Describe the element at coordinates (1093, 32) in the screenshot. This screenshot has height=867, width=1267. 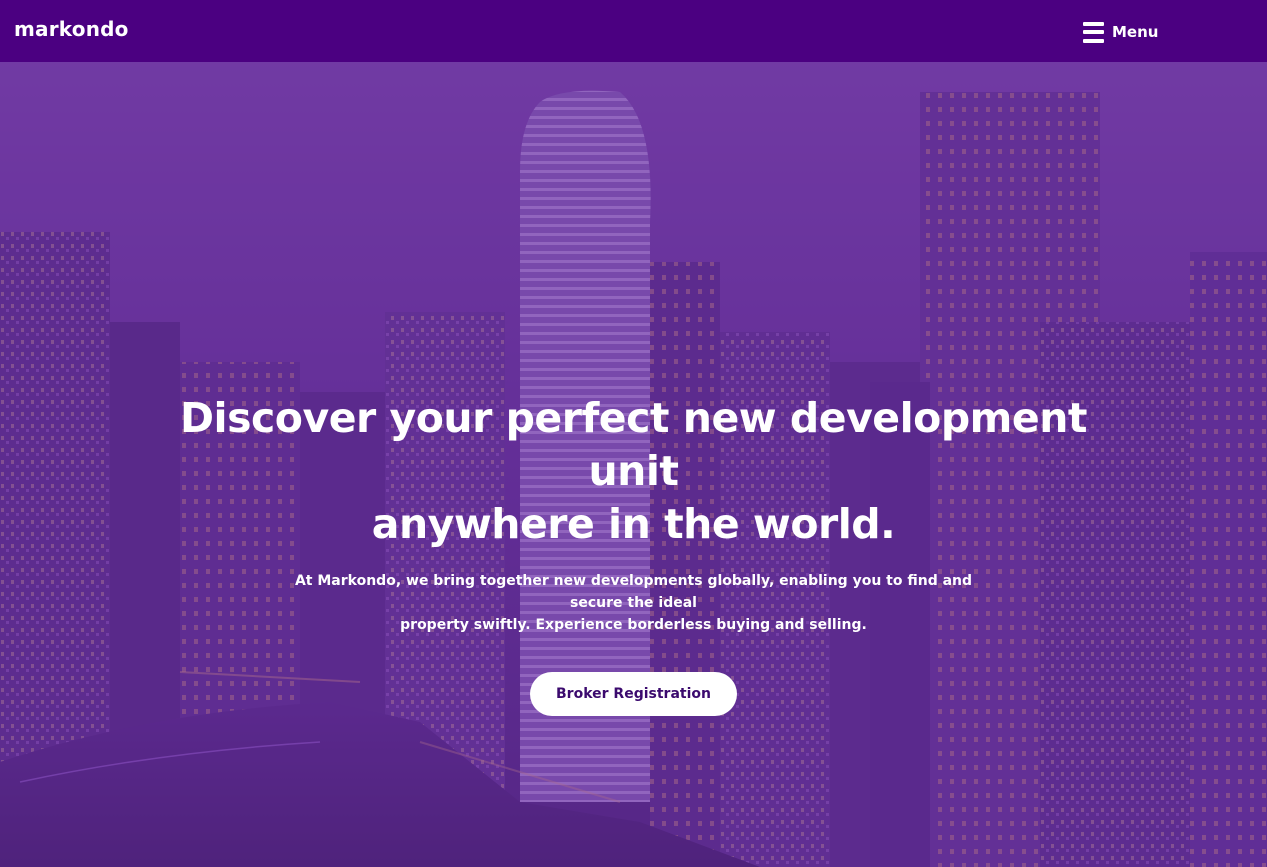
I see `hamburger-icon` at that location.